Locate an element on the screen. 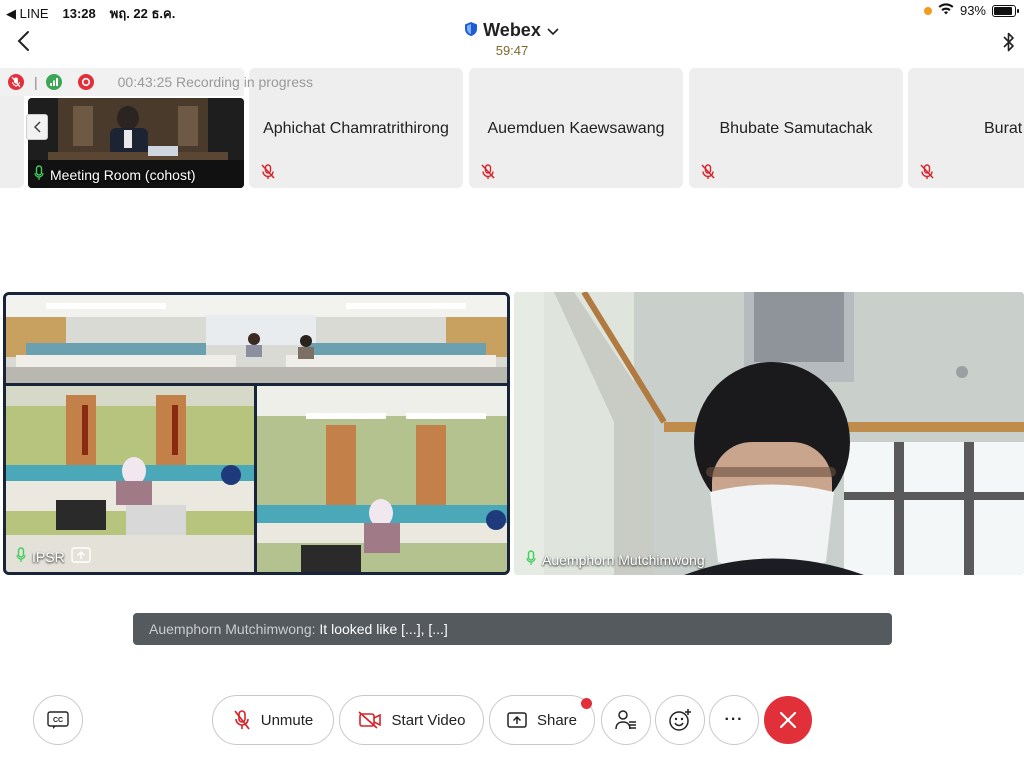 This screenshot has width=1024, height=768. meeting-header: Webex 59:47 is located at coordinates (512, 39).